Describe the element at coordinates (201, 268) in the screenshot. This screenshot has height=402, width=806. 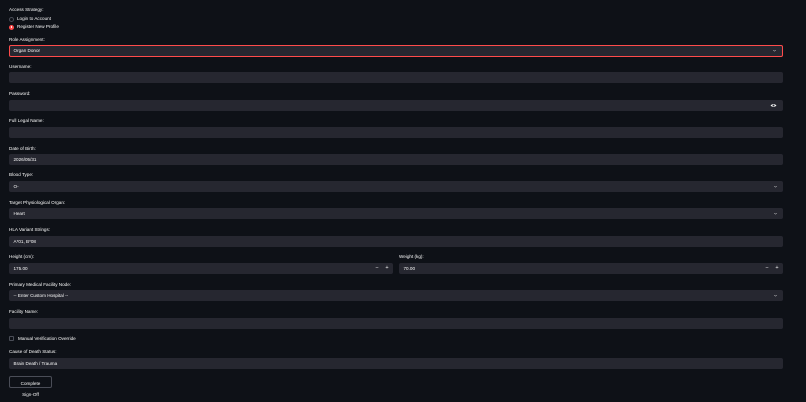
I see `height-input: 175.00 − +` at that location.